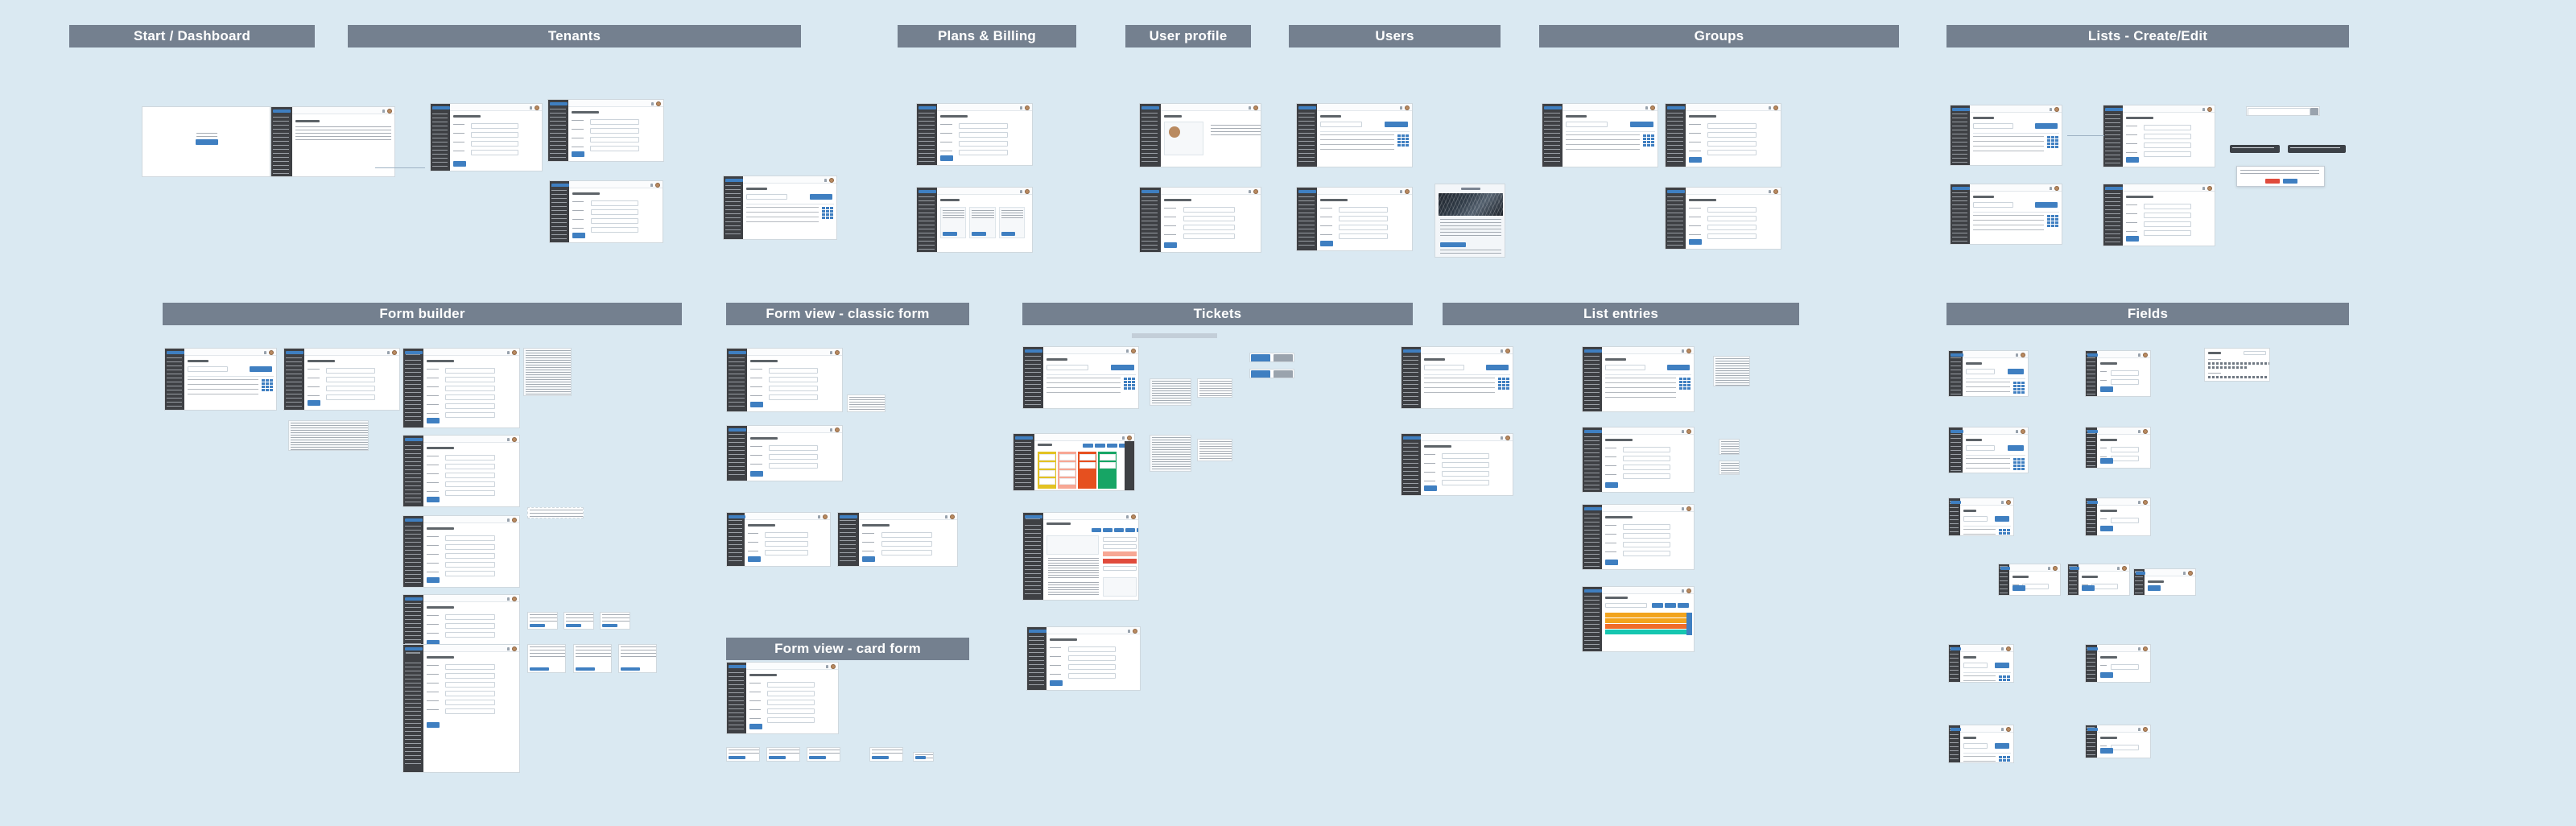 This screenshot has height=826, width=2576. I want to click on confirm-cancel-button, so click(2290, 181).